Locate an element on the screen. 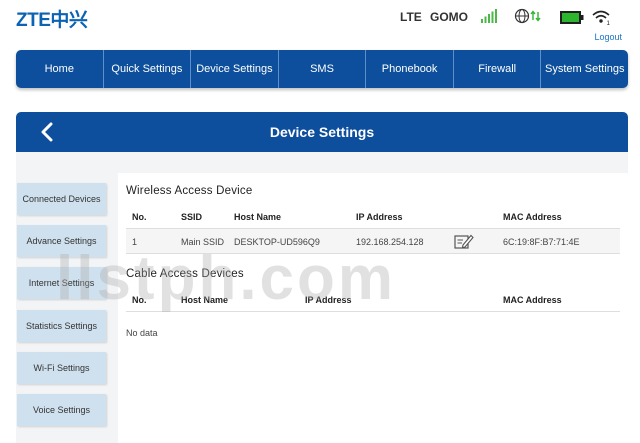 The width and height of the screenshot is (640, 443). nav-quick-settings: Quick Settings is located at coordinates (148, 69).